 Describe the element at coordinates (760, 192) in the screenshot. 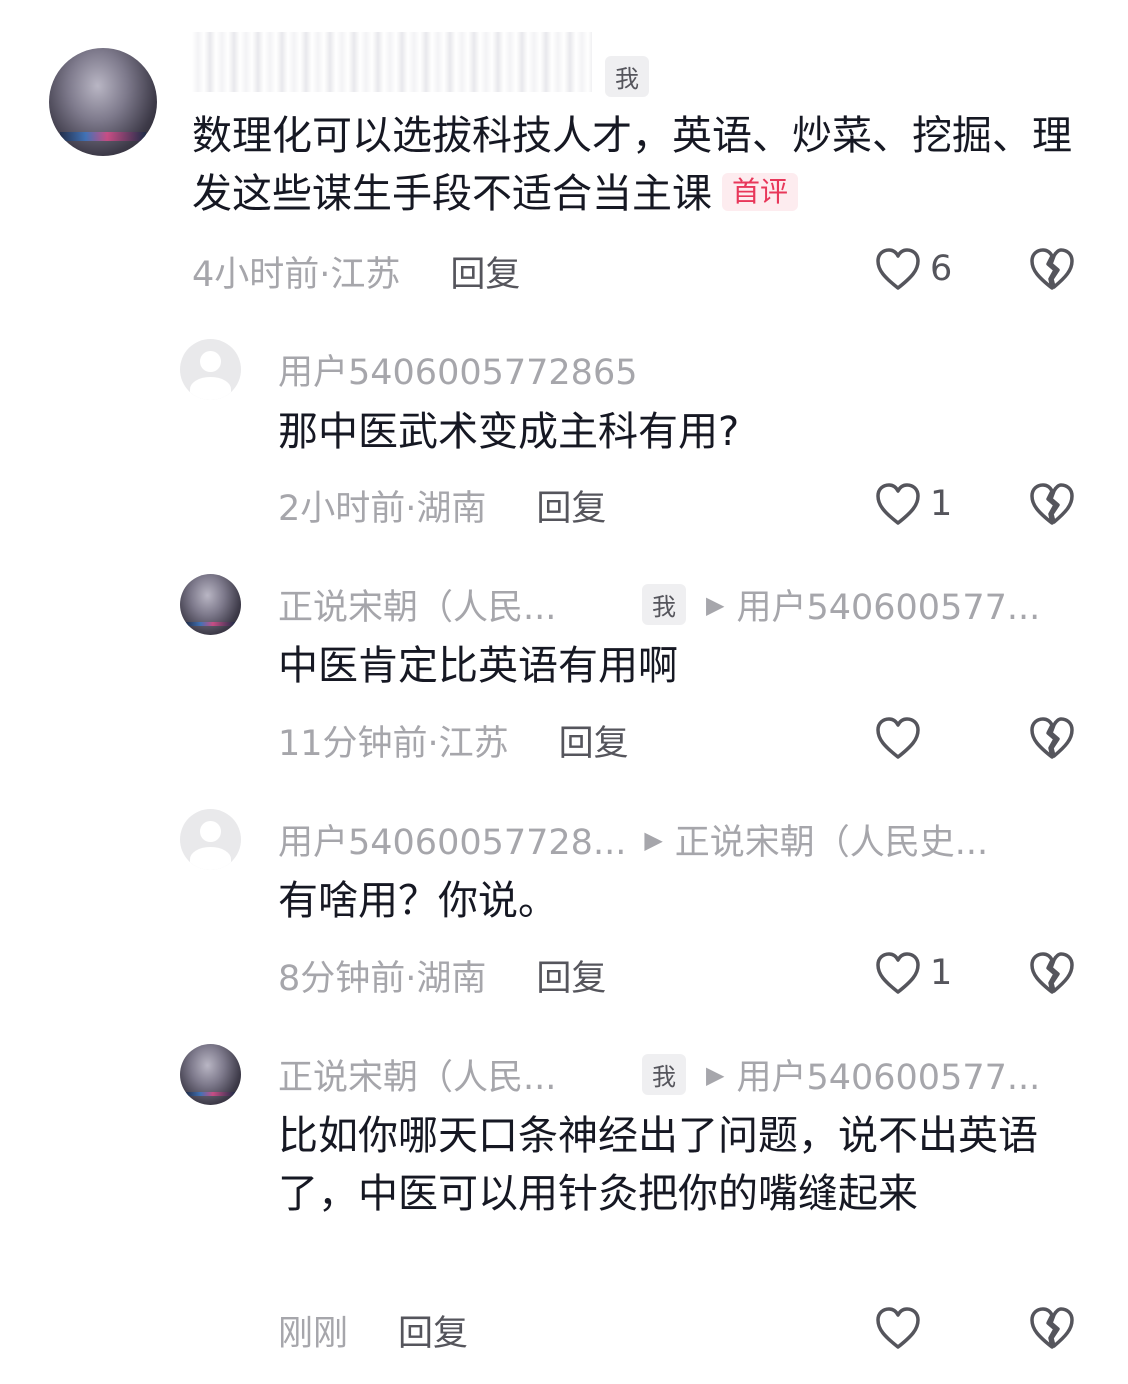

I see `first-comment-badge: 首评` at that location.